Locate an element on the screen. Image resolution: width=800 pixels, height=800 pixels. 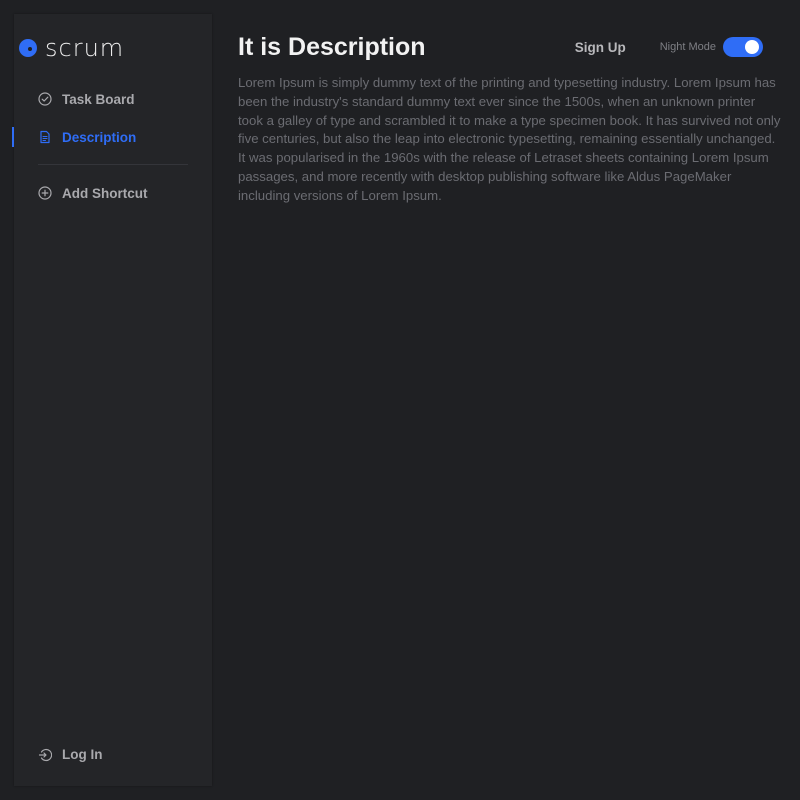
sidebar-item-task-board: Task Board is located at coordinates (113, 99).